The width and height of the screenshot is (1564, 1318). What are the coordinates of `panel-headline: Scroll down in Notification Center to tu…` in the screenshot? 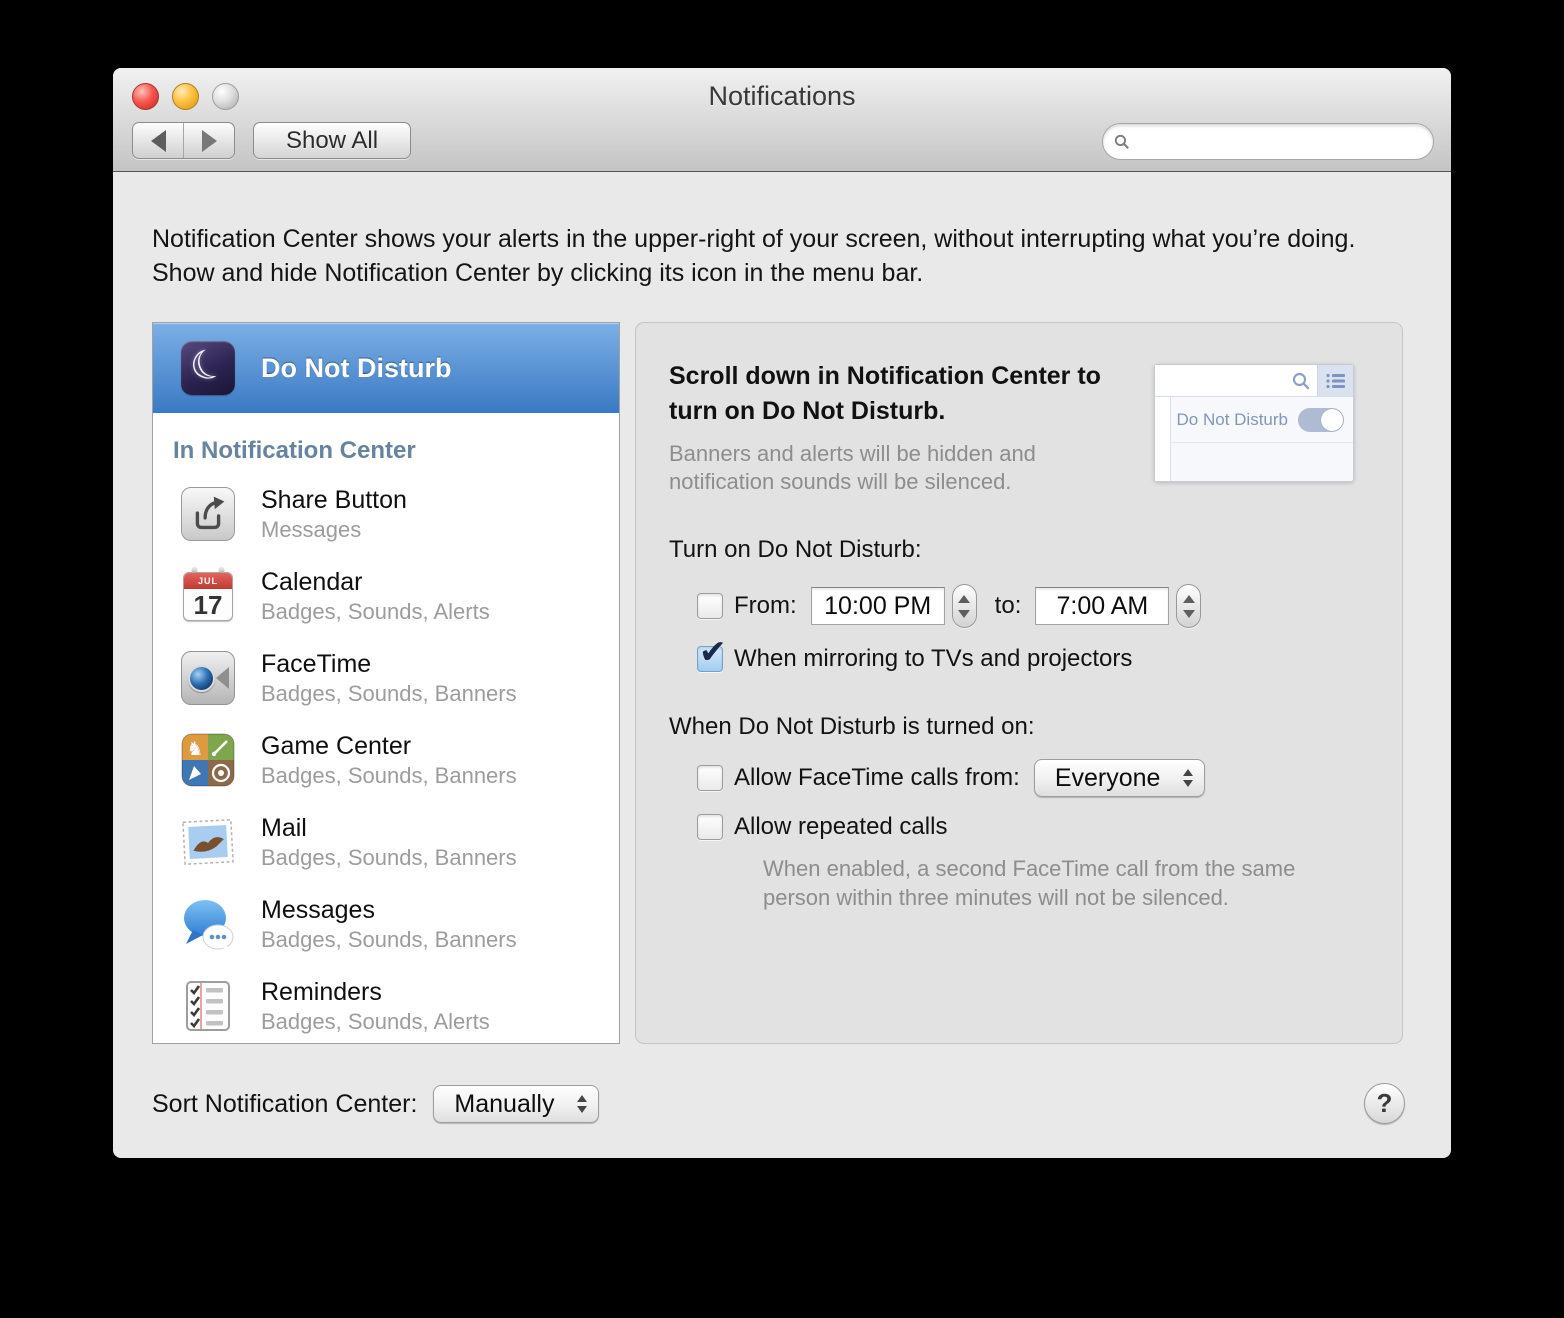 It's located at (885, 393).